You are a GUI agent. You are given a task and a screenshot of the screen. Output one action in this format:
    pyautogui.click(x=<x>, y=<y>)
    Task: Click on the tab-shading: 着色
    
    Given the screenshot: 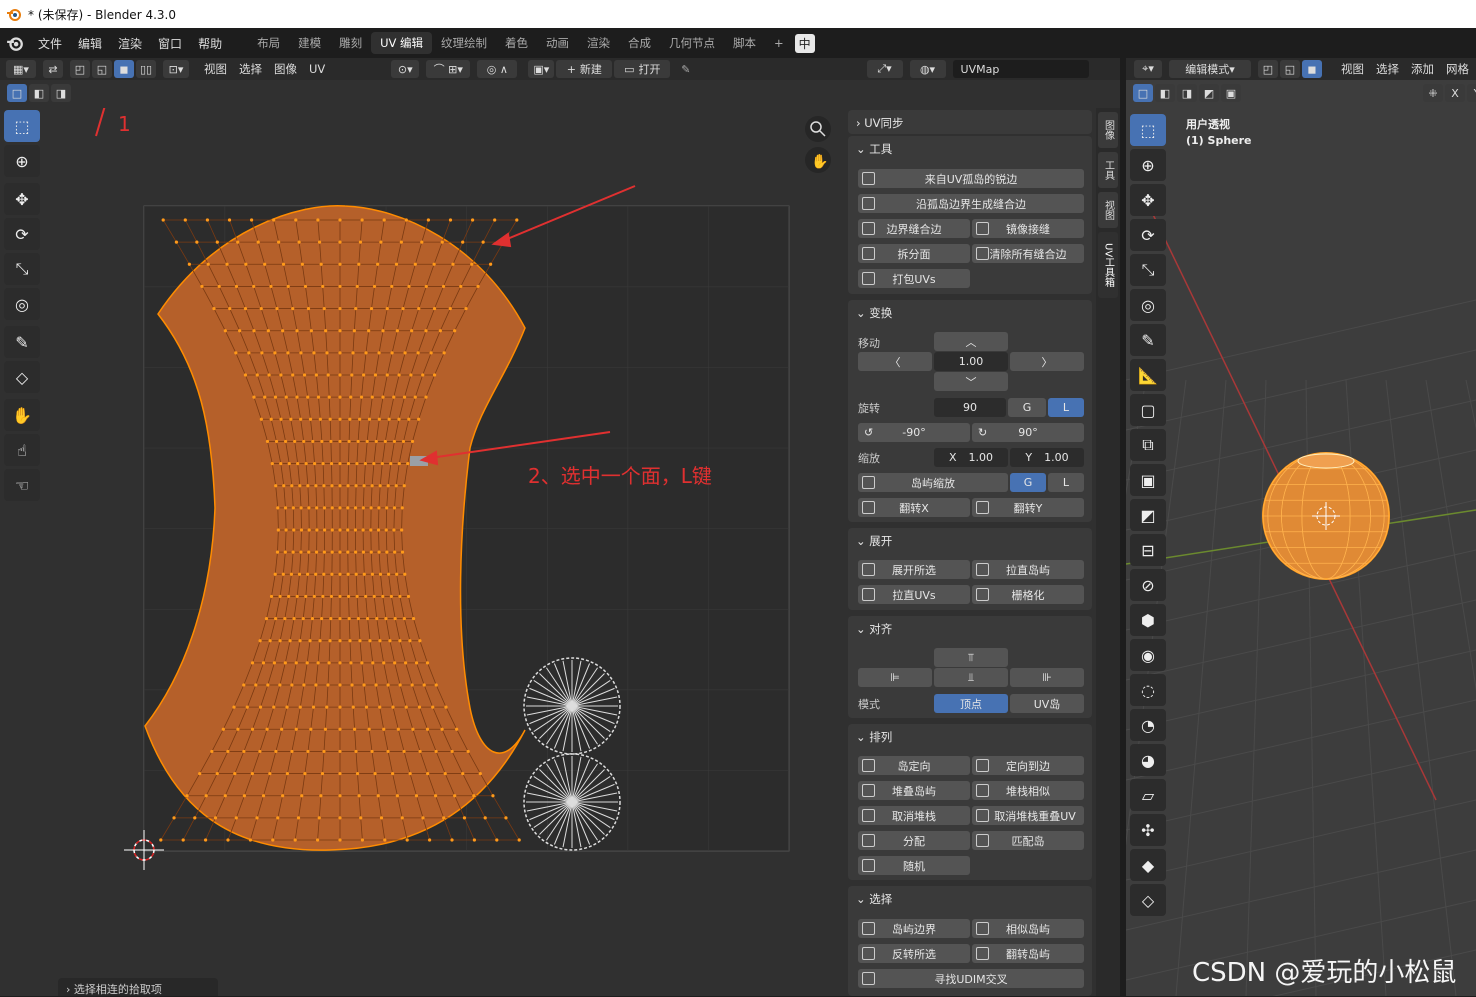 What is the action you would take?
    pyautogui.click(x=516, y=43)
    